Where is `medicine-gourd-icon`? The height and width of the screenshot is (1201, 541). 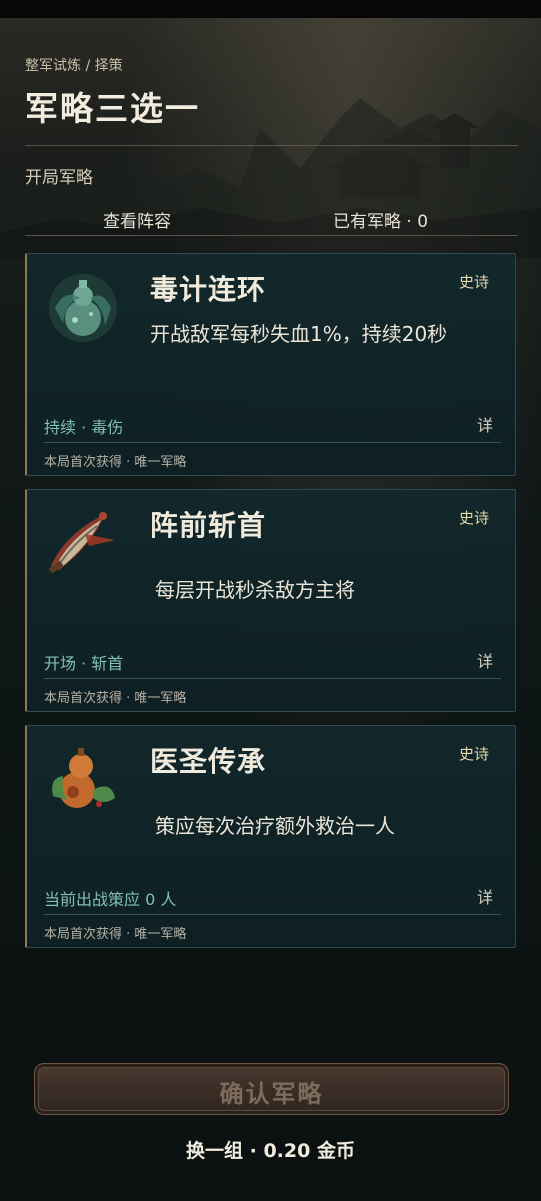 medicine-gourd-icon is located at coordinates (83, 778).